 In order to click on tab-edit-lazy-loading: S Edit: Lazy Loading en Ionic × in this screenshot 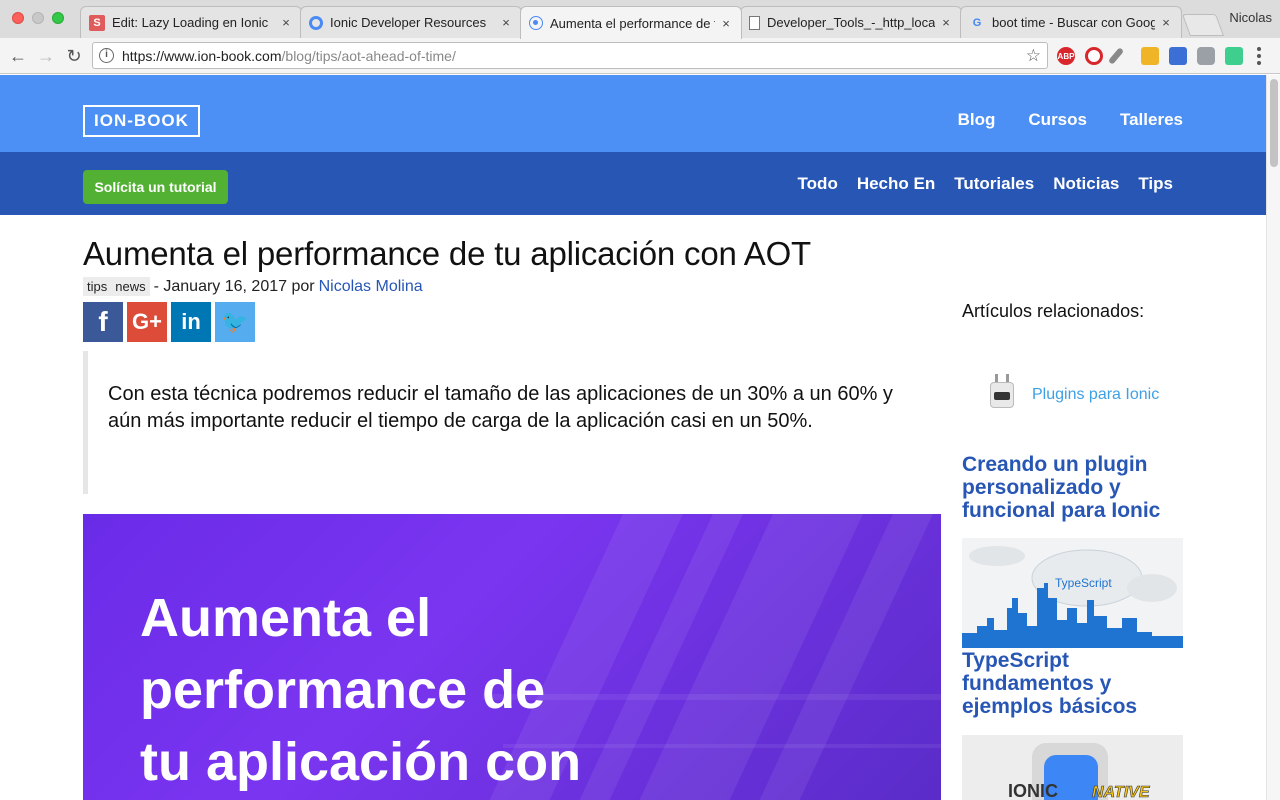, I will do `click(191, 22)`.